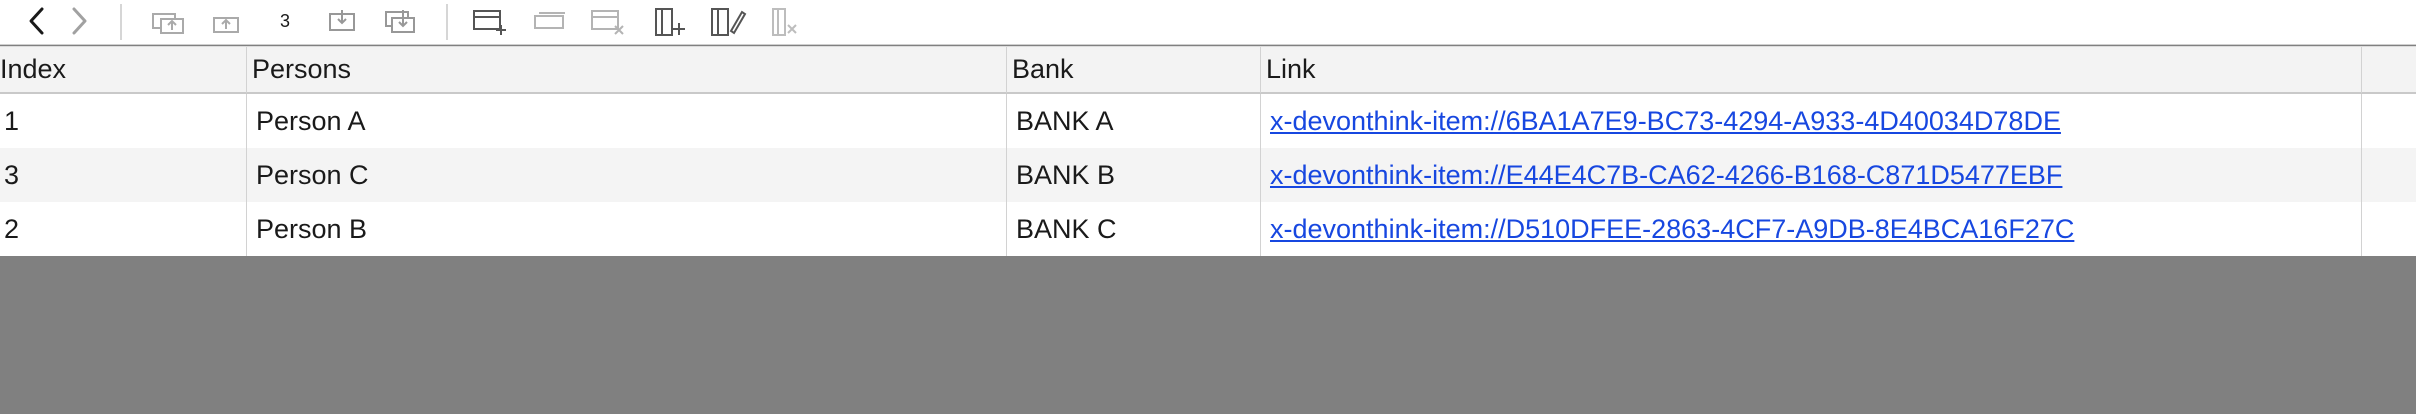 Image resolution: width=2416 pixels, height=414 pixels. Describe the element at coordinates (12, 229) in the screenshot. I see `cell-index: 2` at that location.